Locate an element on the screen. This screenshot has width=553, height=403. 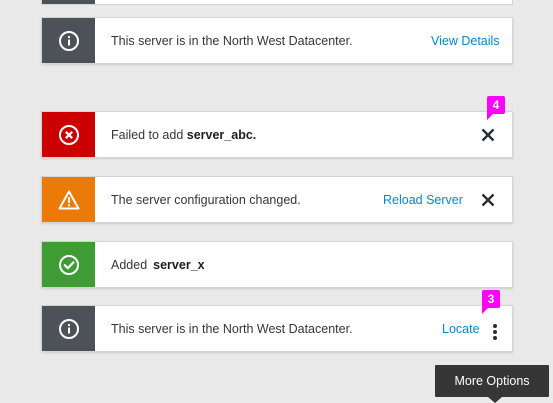
notification-message: Failed to add server_abc. is located at coordinates (183, 134).